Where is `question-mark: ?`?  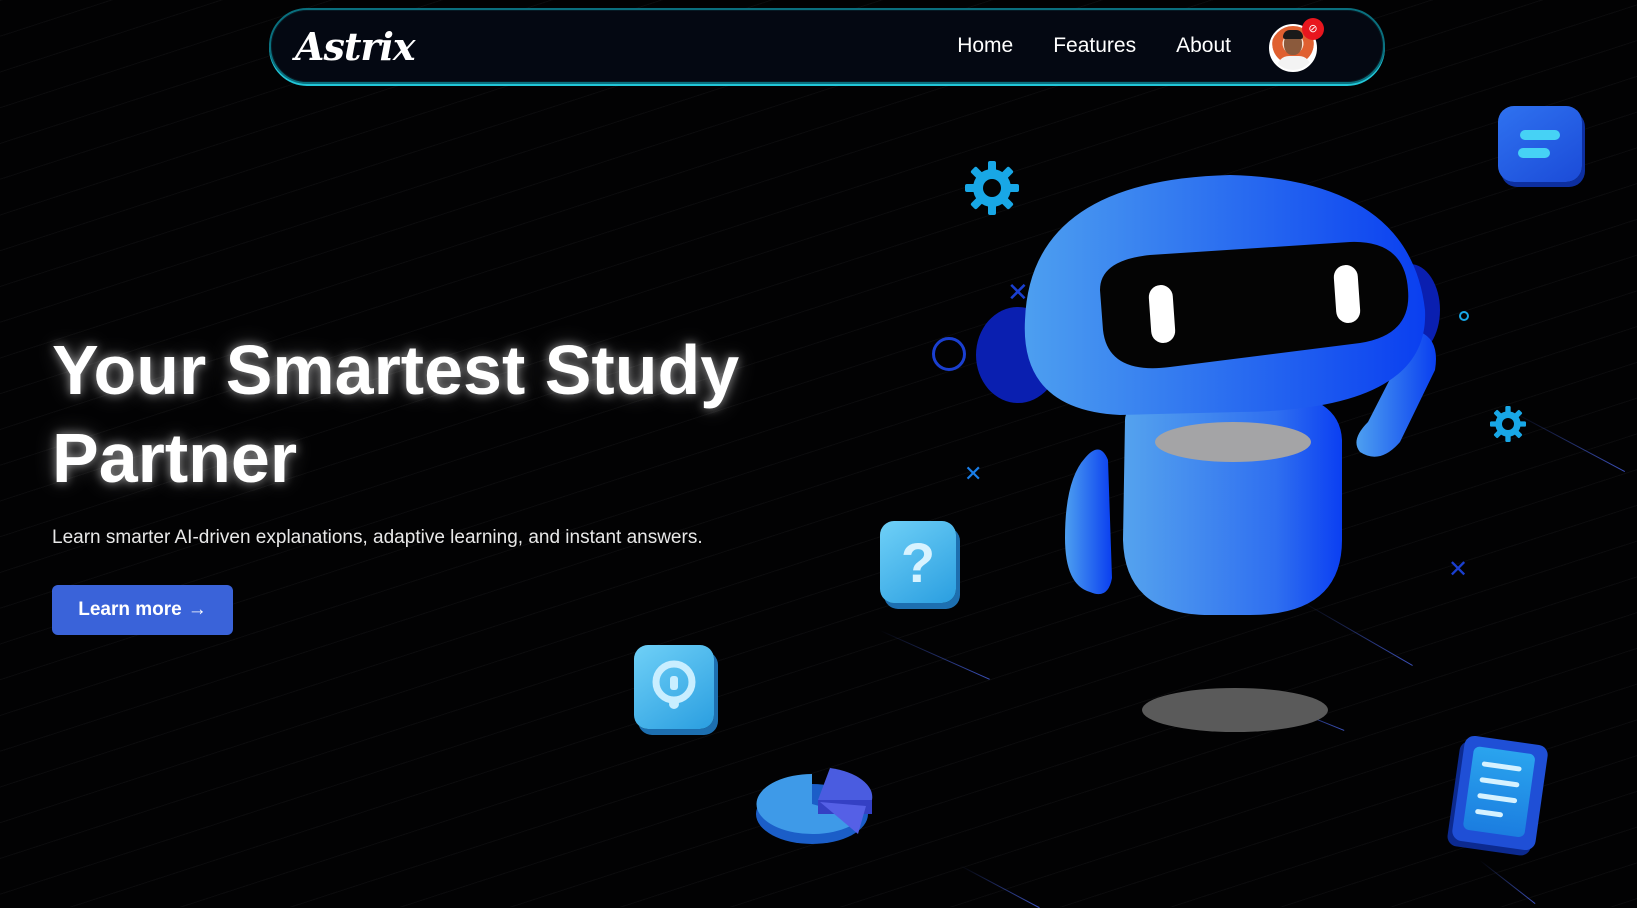
question-mark: ? is located at coordinates (918, 562).